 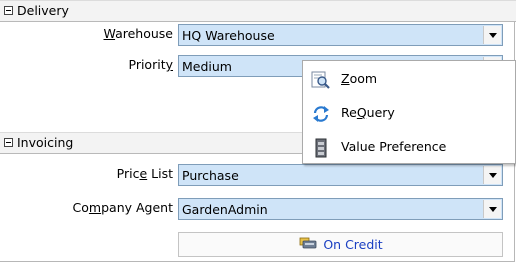 I want to click on price-list-value: Purchase, so click(x=210, y=175).